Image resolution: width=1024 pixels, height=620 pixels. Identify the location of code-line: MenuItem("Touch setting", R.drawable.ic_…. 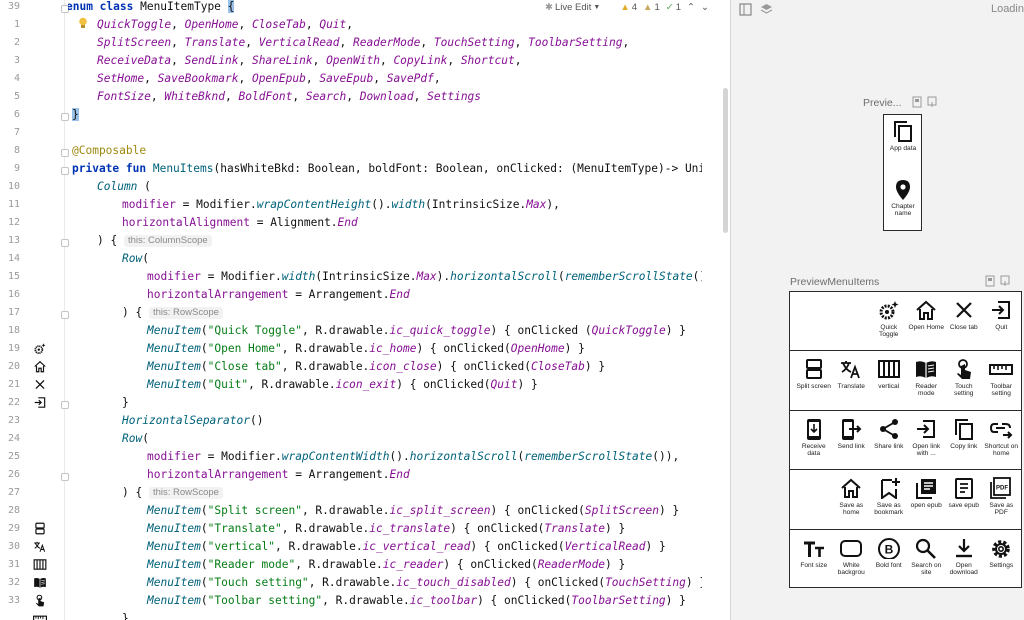
(424, 583).